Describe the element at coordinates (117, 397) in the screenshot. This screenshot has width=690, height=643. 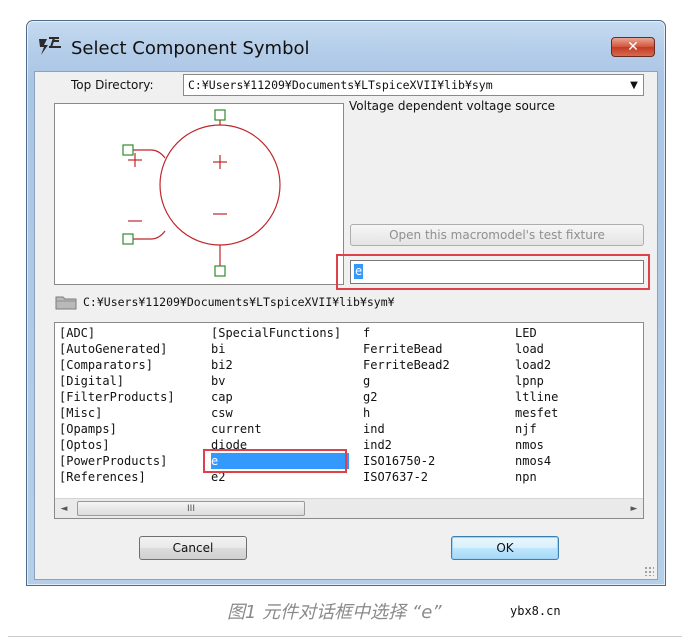
I see `list-item: [FilterProducts]` at that location.